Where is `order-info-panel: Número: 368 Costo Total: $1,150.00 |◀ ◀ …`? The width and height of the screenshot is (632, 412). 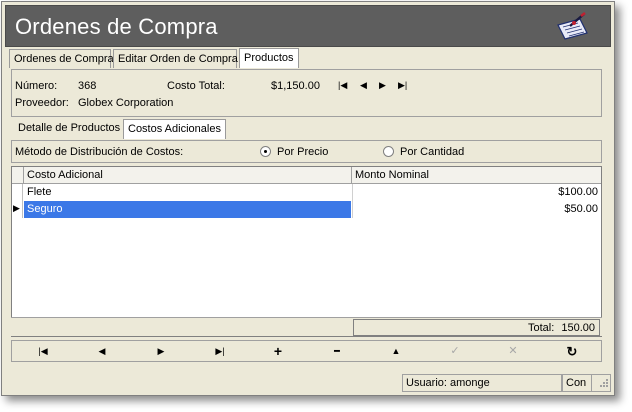
order-info-panel: Número: 368 Costo Total: $1,150.00 |◀ ◀ … is located at coordinates (306, 93).